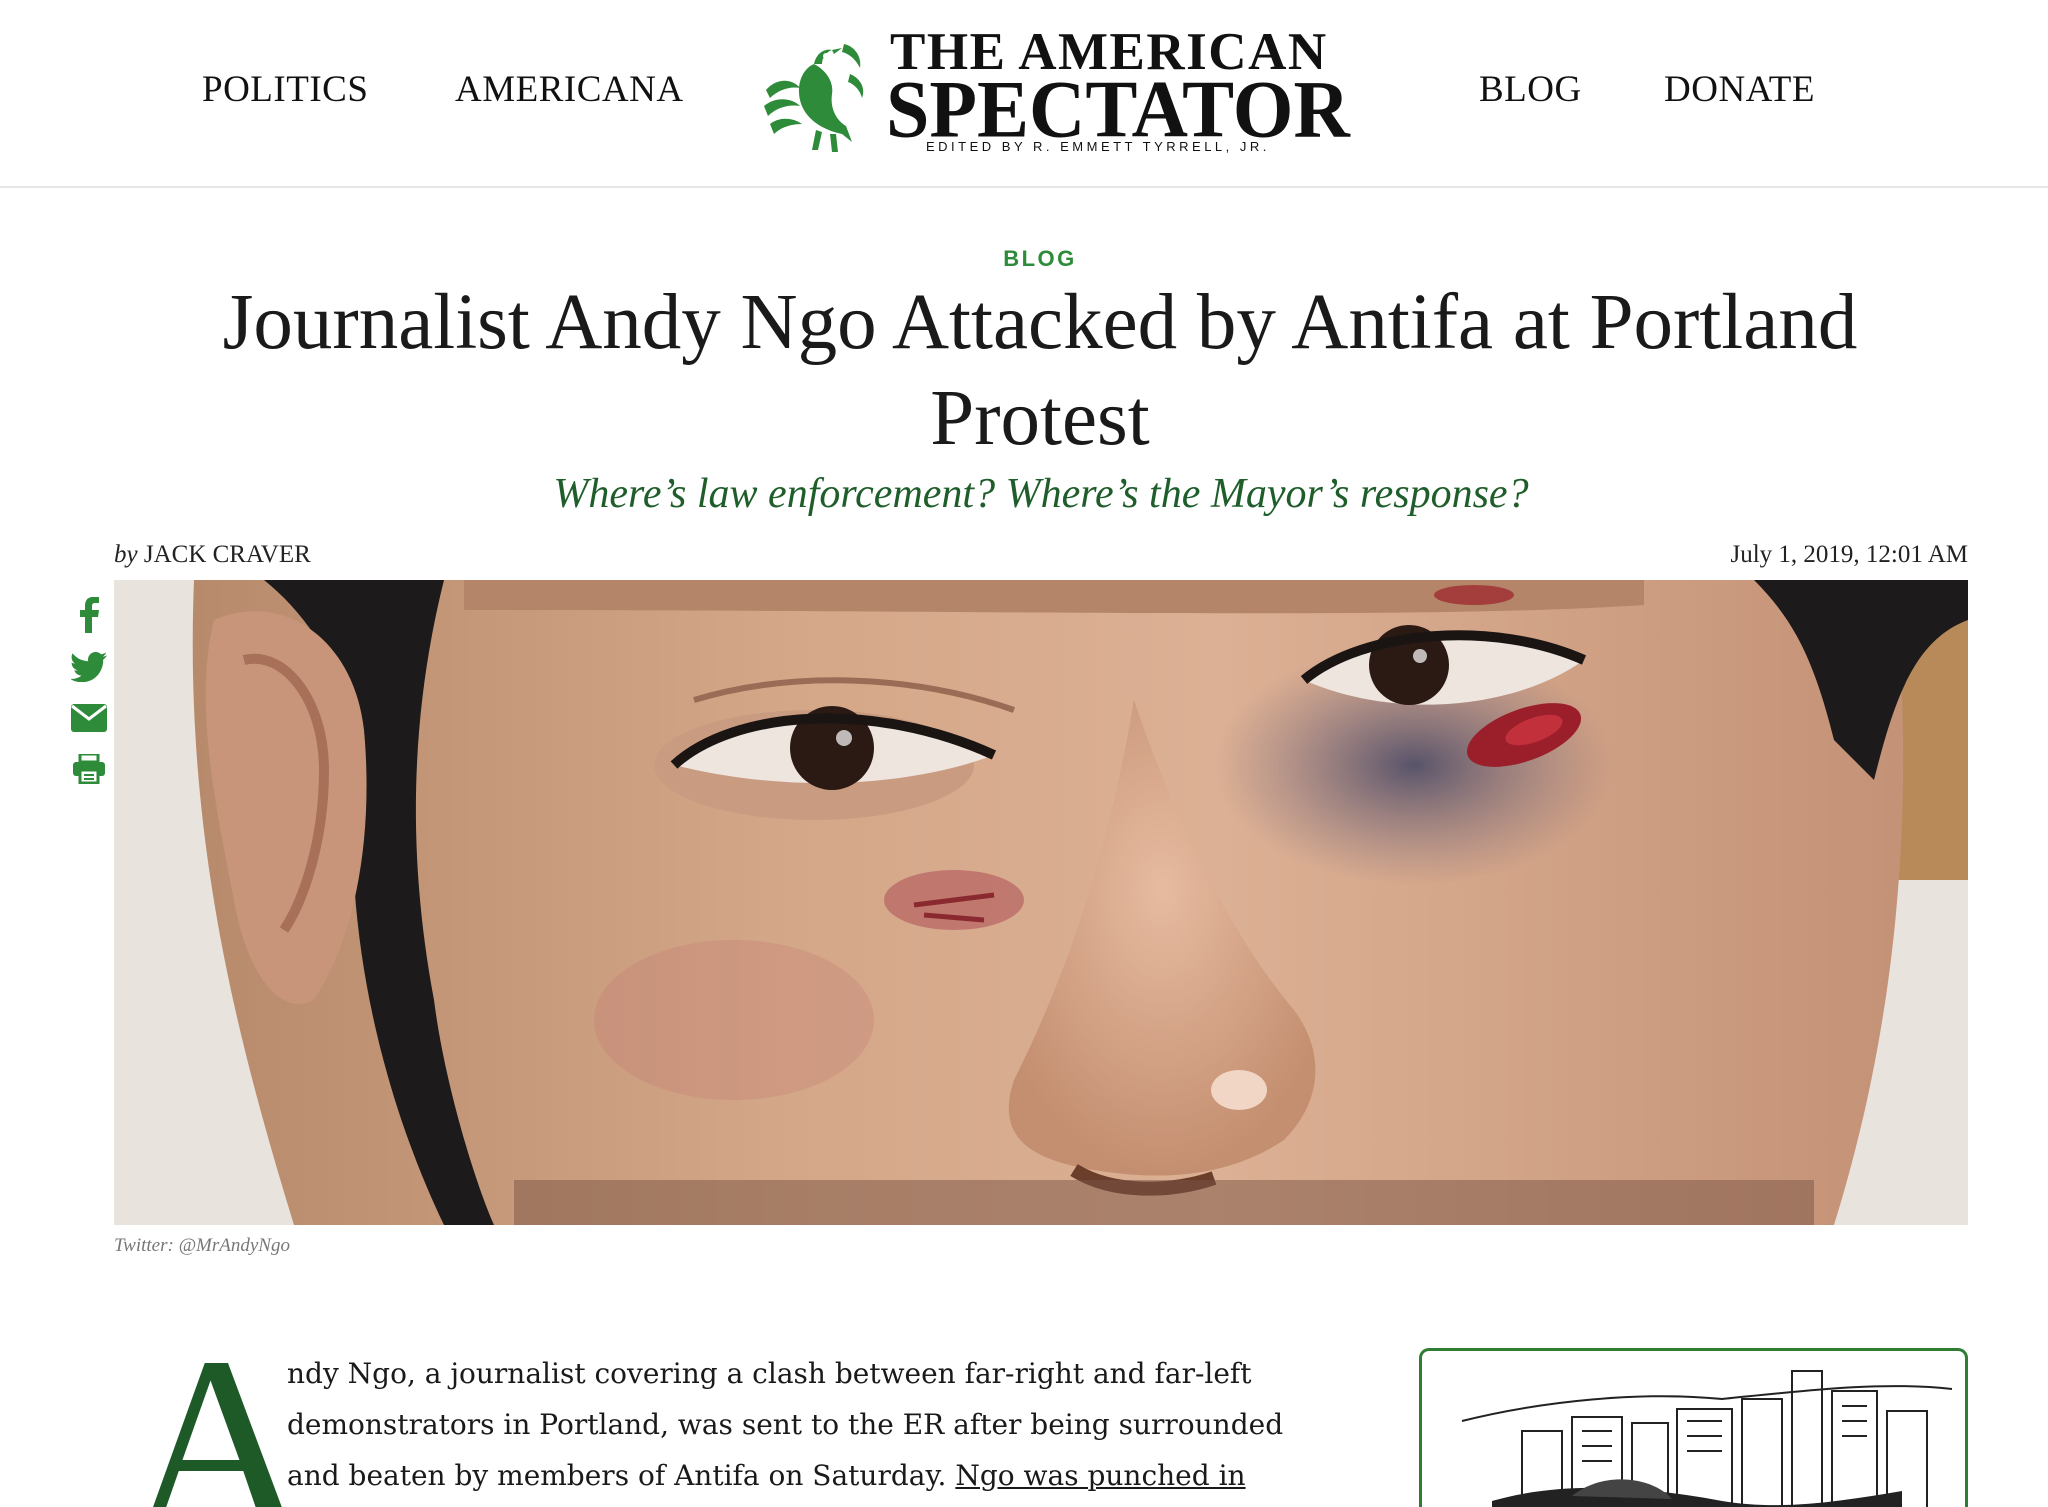 The height and width of the screenshot is (1507, 2048). I want to click on share-print-button, so click(89, 769).